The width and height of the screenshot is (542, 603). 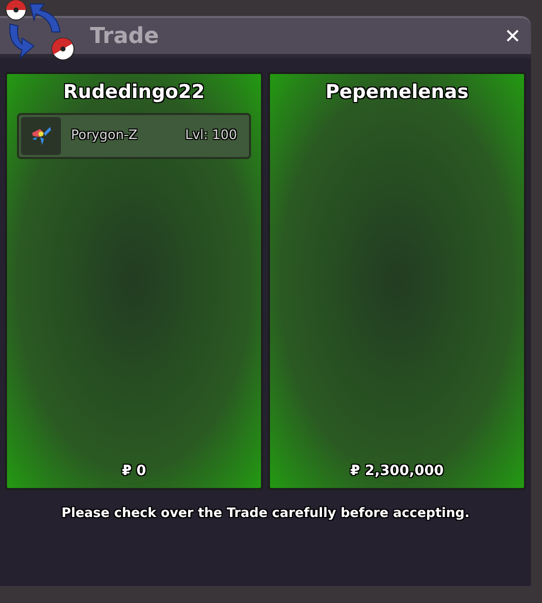 What do you see at coordinates (134, 471) in the screenshot?
I see `money-amount: ₽ 0` at bounding box center [134, 471].